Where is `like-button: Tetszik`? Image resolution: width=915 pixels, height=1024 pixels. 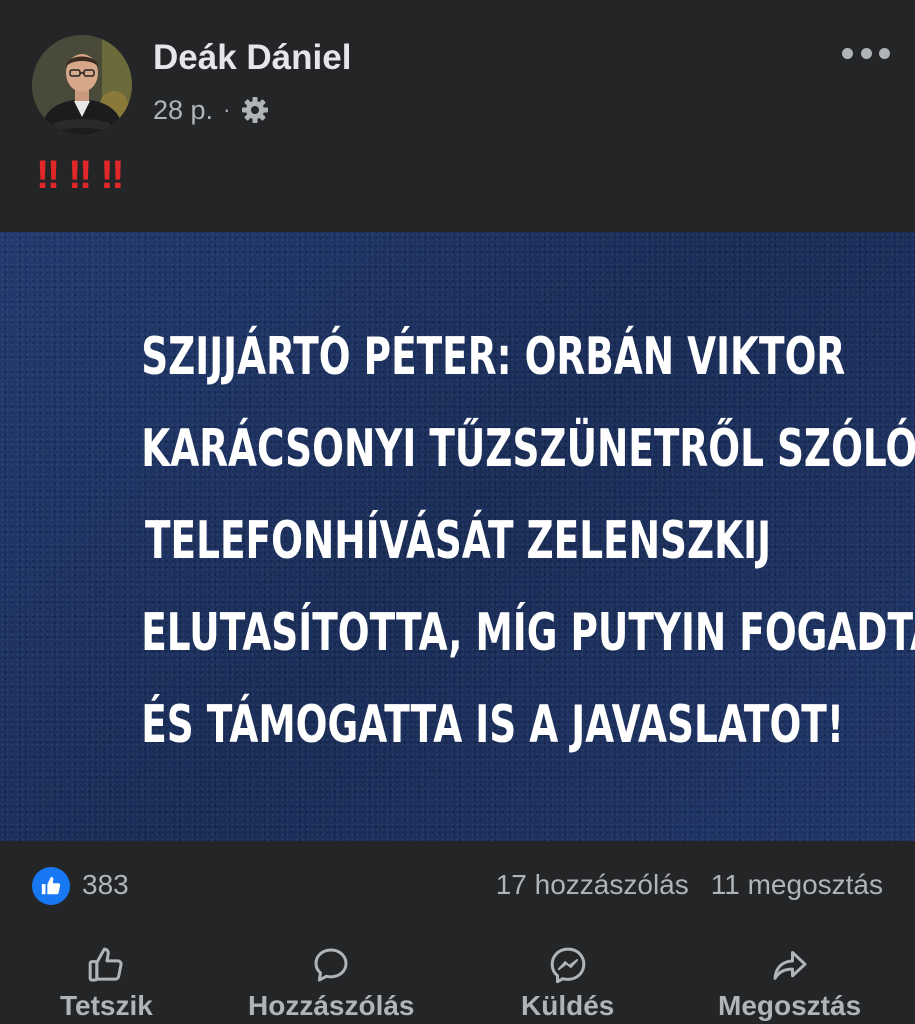 like-button: Tetszik is located at coordinates (106, 984).